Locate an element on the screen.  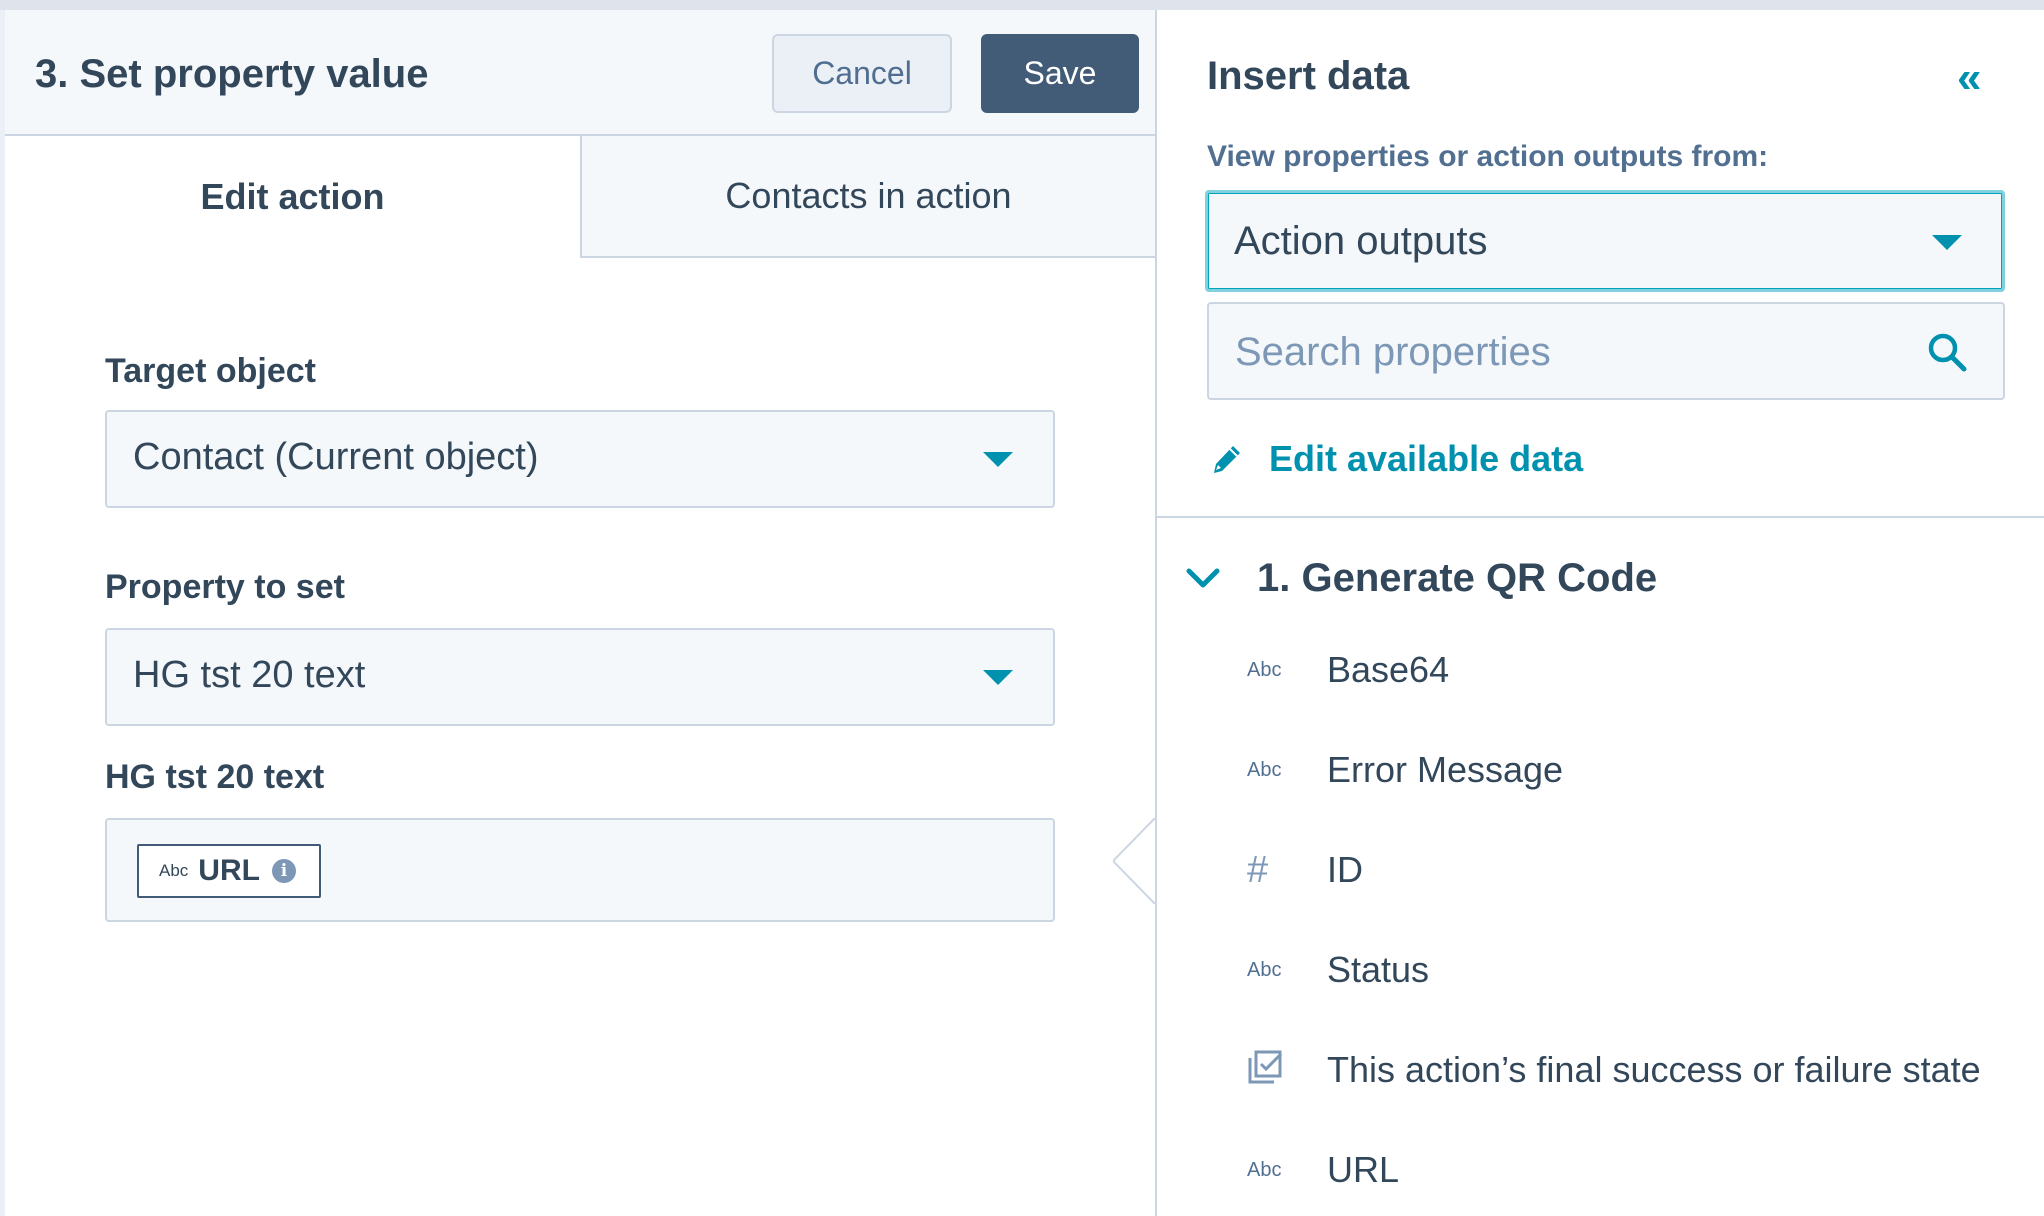
tab-edit-action: Edit action is located at coordinates (292, 197).